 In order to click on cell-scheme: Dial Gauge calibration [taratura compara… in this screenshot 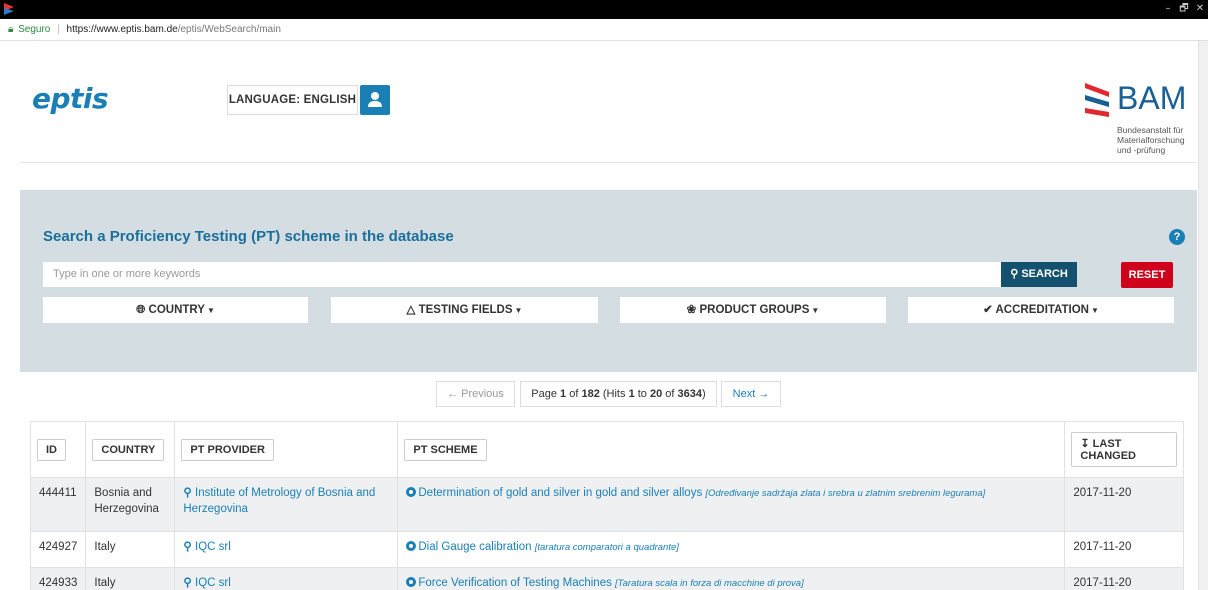, I will do `click(731, 549)`.